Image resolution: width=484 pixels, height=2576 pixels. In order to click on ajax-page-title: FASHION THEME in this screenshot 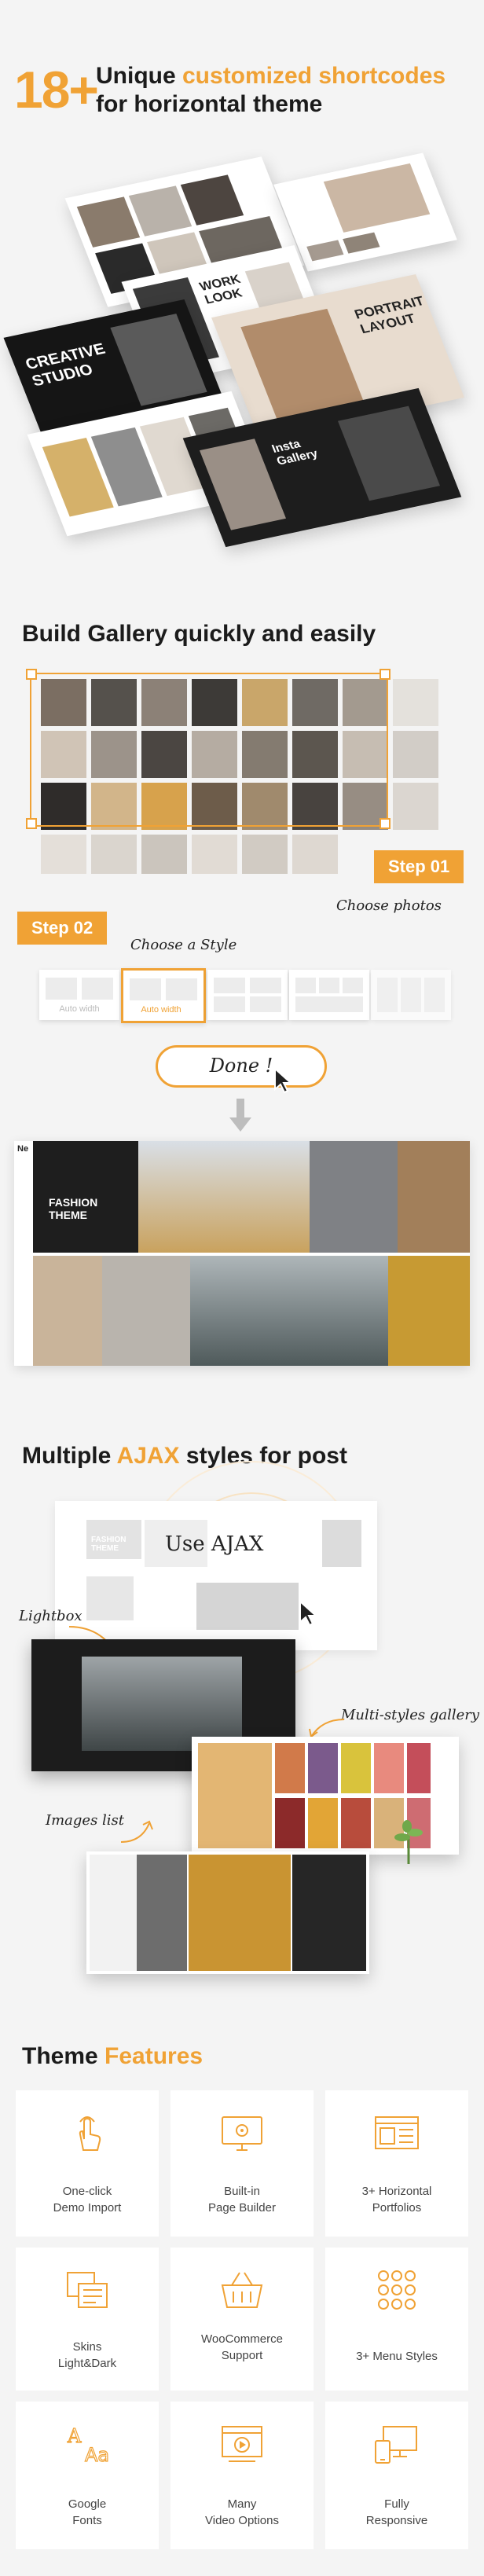, I will do `click(108, 1544)`.